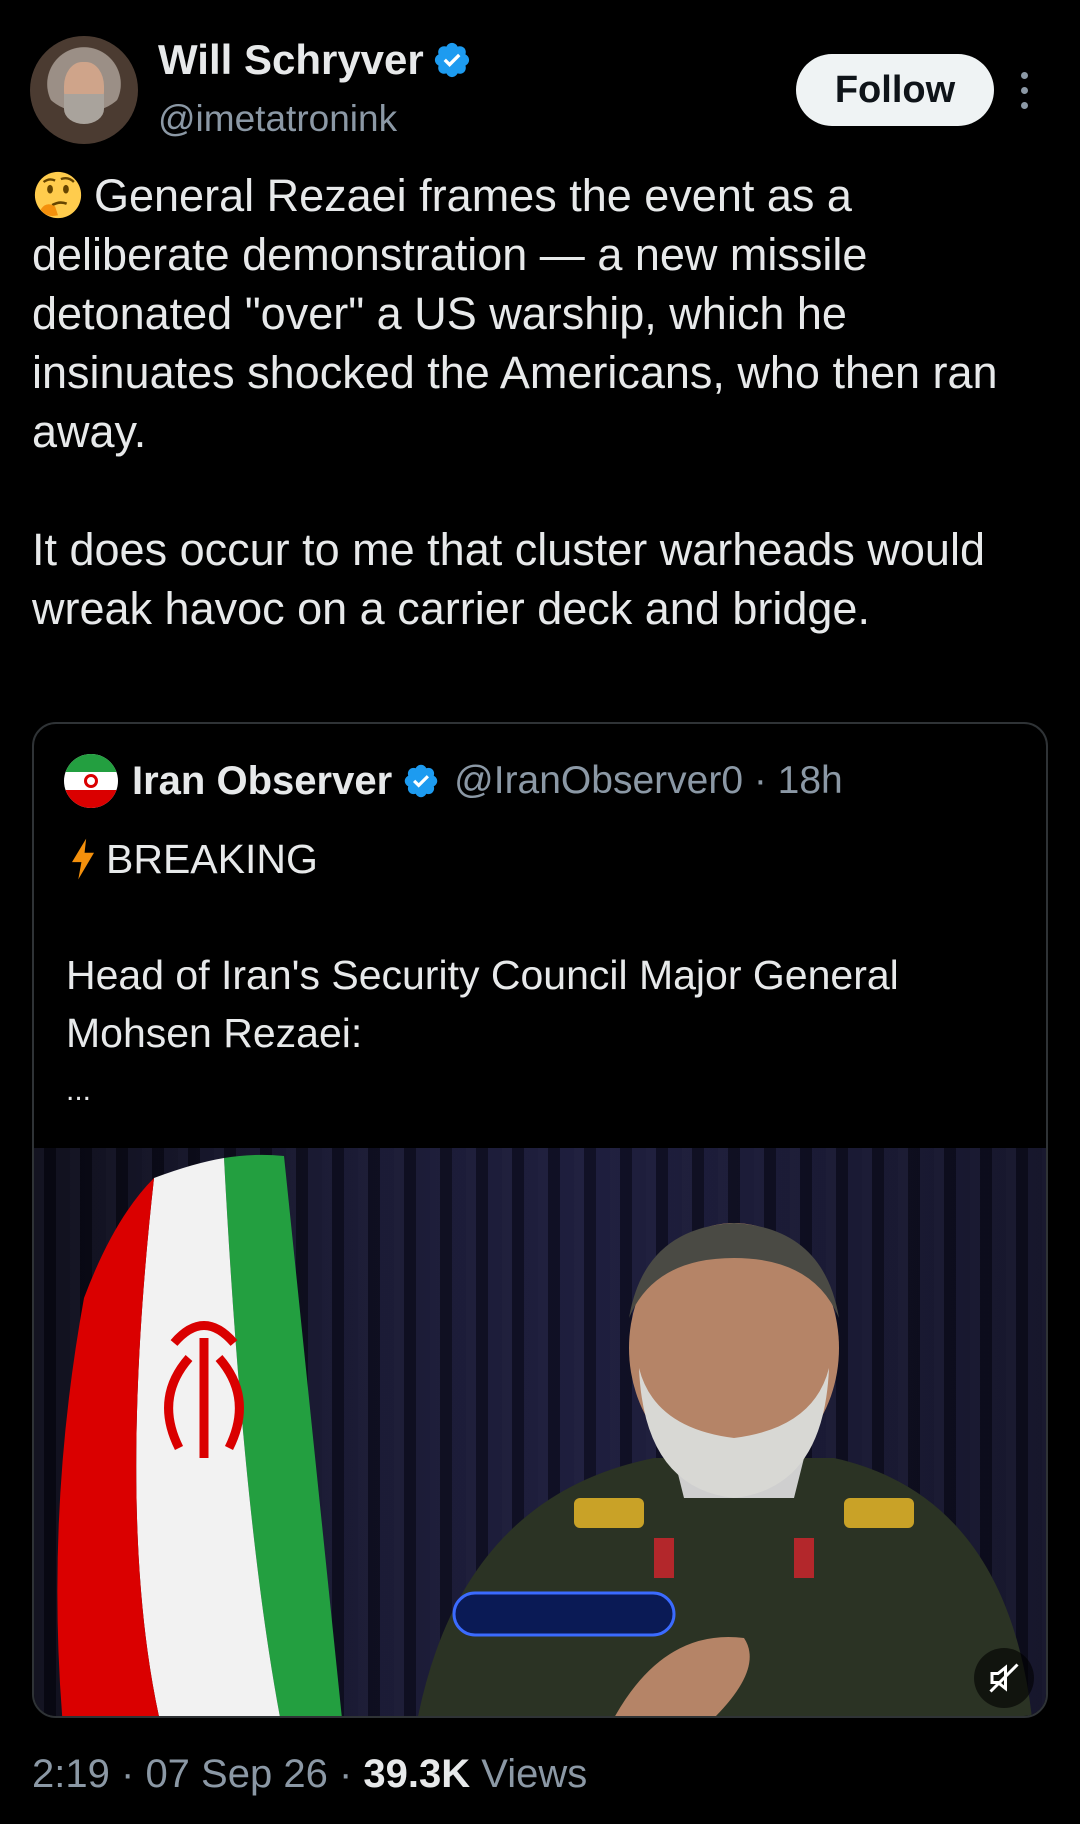 The height and width of the screenshot is (1824, 1080). What do you see at coordinates (648, 780) in the screenshot?
I see `quoted-handle-time: @IranObserver0 · 18h` at bounding box center [648, 780].